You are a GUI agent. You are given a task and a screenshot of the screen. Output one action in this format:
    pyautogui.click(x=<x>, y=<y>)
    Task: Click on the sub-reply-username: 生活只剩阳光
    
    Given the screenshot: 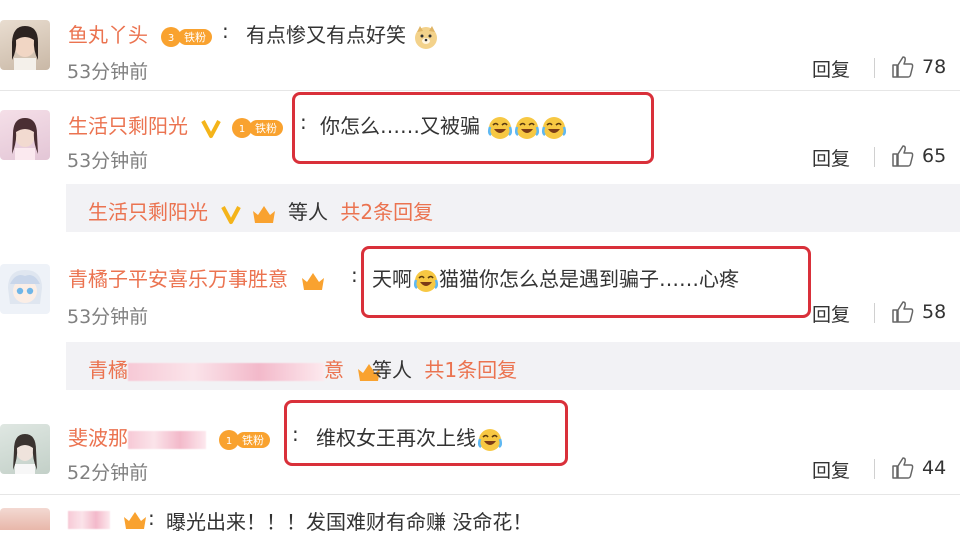 What is the action you would take?
    pyautogui.click(x=182, y=210)
    